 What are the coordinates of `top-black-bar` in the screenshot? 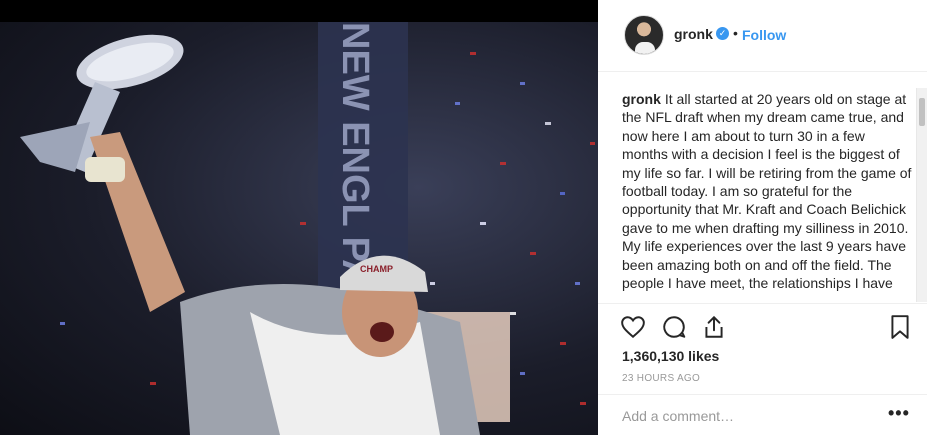 It's located at (299, 11).